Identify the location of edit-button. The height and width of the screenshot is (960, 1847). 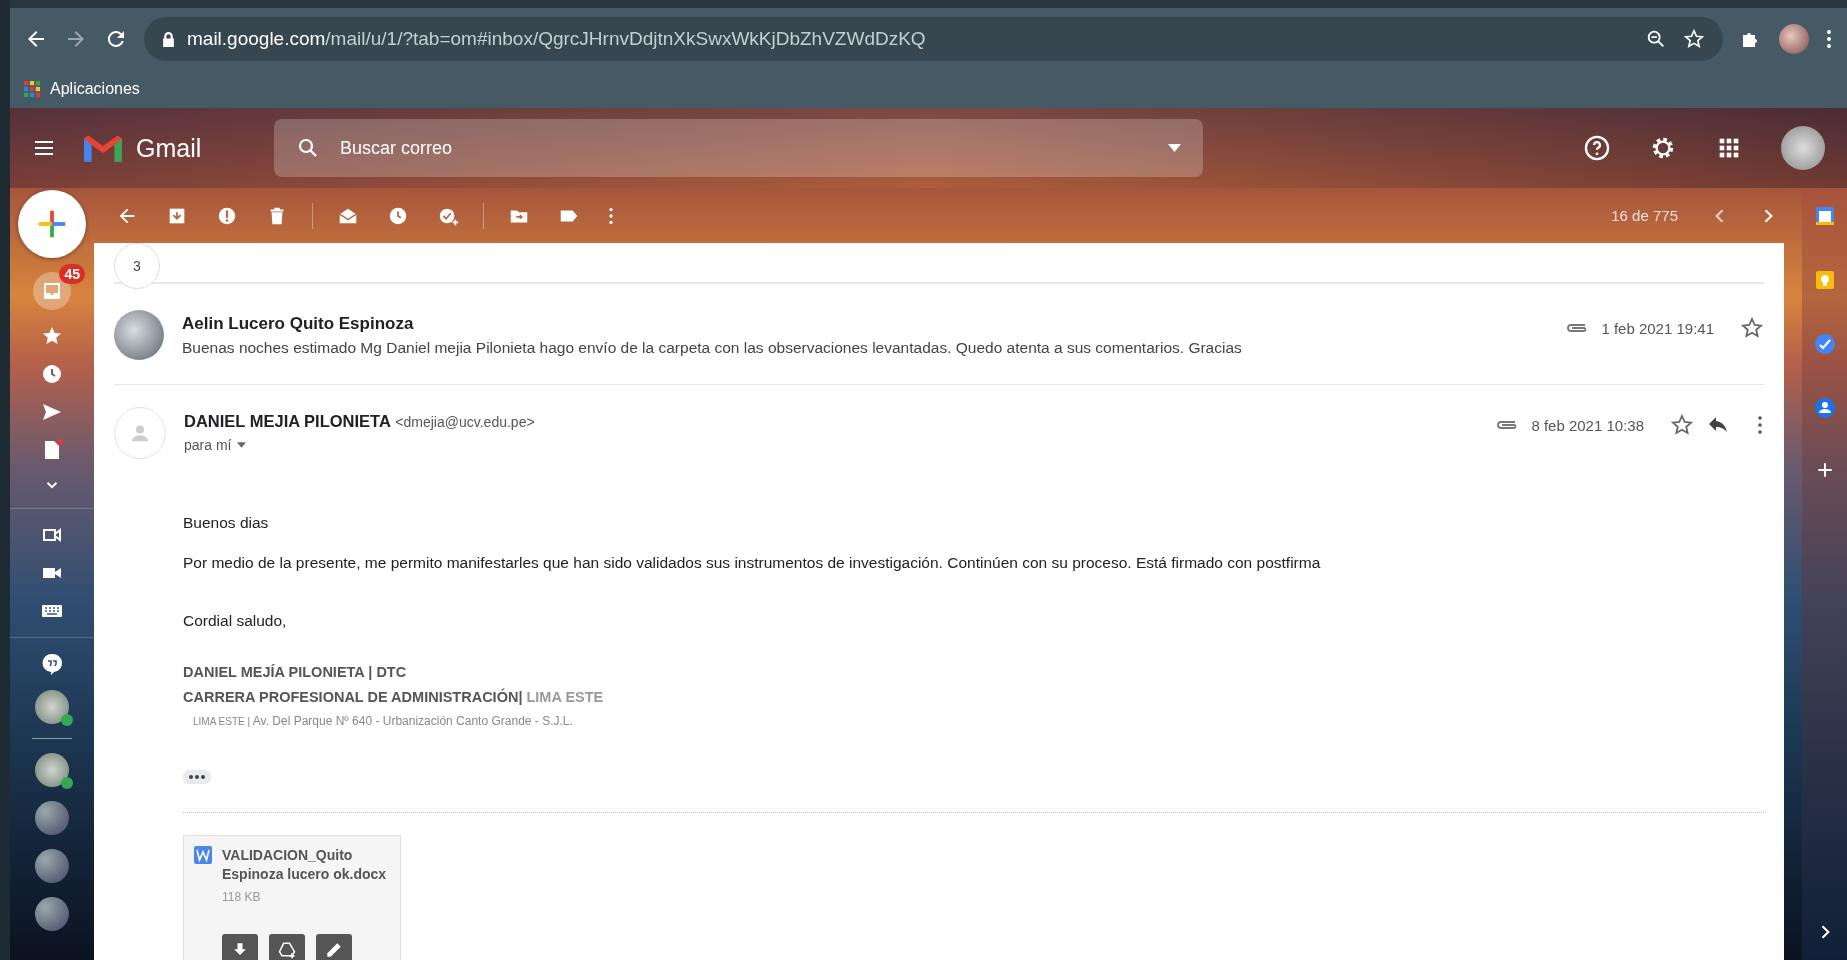
(334, 947).